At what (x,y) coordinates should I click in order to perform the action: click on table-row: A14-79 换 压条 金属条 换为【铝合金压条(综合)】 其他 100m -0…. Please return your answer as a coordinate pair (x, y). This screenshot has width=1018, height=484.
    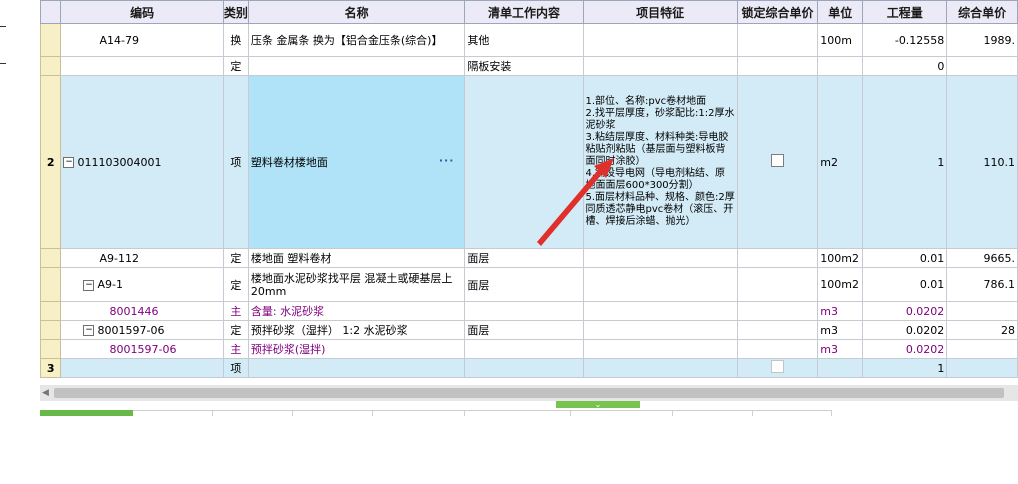
    Looking at the image, I should click on (528, 40).